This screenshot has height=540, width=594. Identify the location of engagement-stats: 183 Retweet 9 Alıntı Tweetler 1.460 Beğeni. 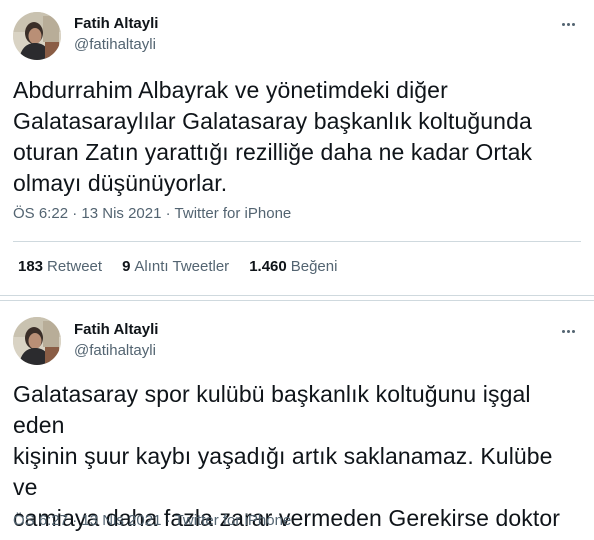
(177, 266).